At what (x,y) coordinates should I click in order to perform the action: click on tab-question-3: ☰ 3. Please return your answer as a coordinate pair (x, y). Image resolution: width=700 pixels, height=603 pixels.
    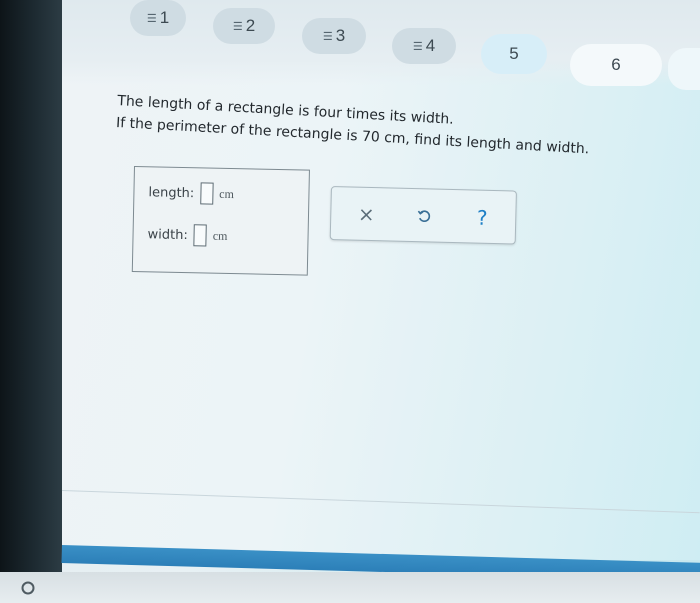
    Looking at the image, I should click on (334, 36).